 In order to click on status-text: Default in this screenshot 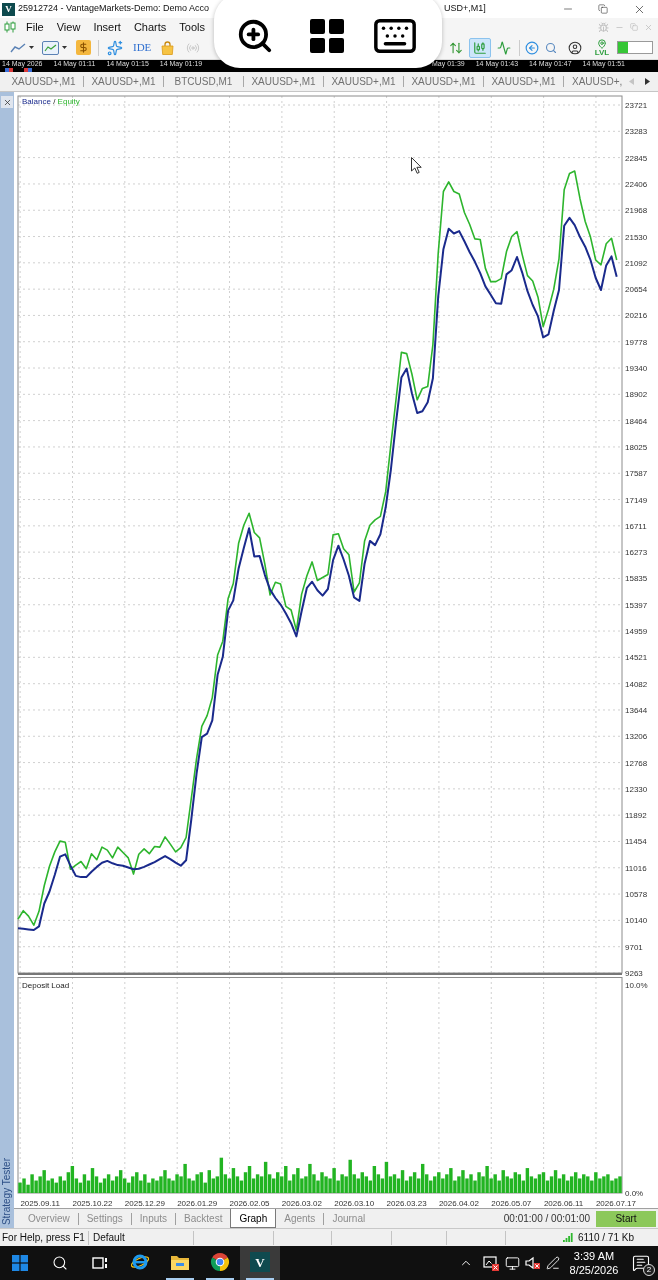, I will do `click(109, 1238)`.